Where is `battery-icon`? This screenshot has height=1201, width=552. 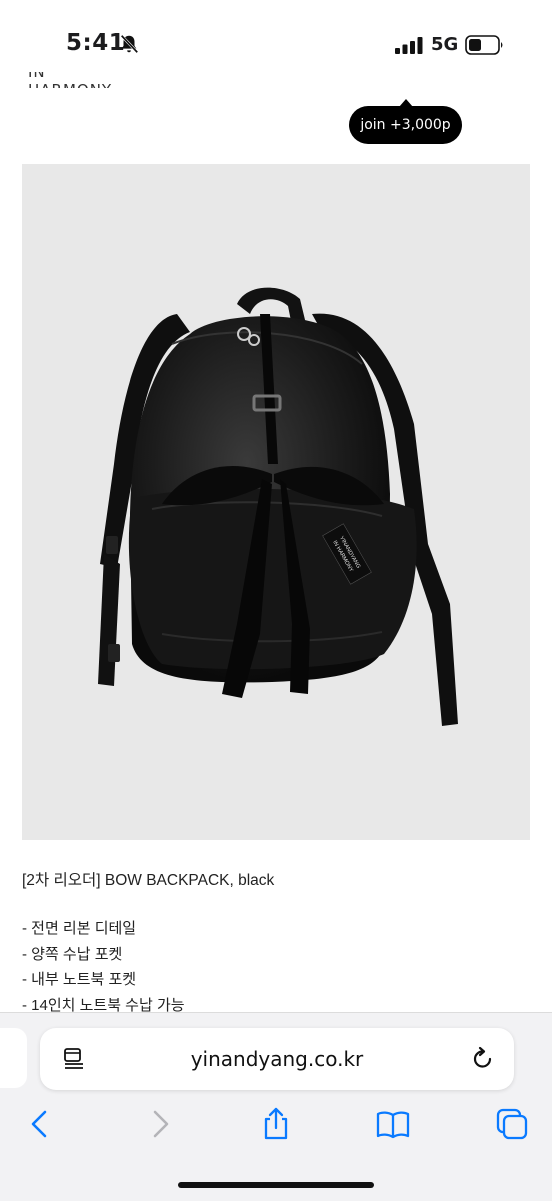
battery-icon is located at coordinates (484, 45).